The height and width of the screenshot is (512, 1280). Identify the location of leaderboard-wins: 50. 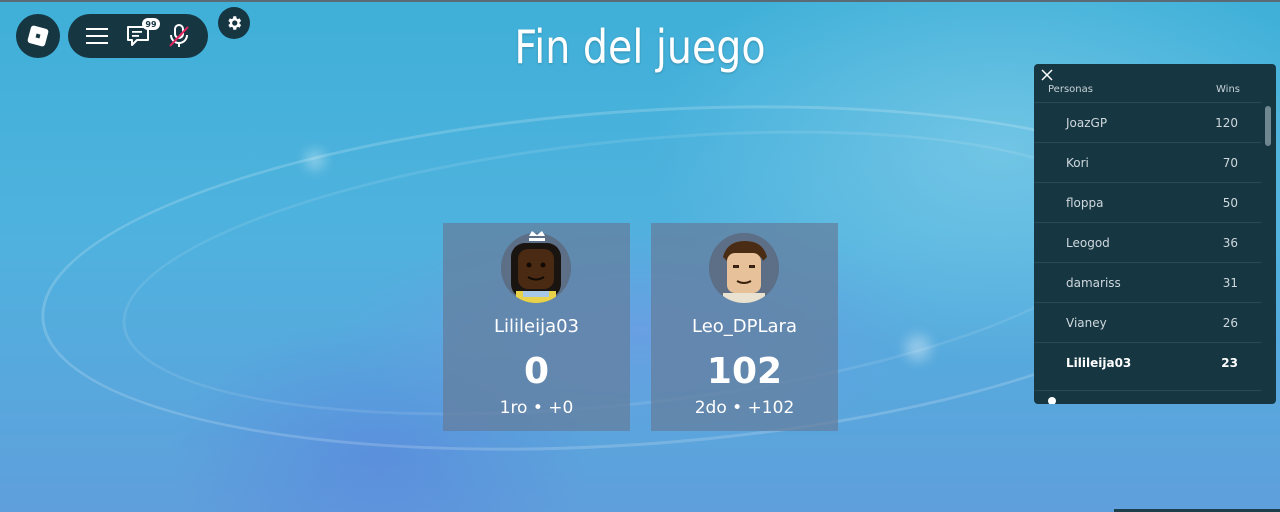
(1230, 203).